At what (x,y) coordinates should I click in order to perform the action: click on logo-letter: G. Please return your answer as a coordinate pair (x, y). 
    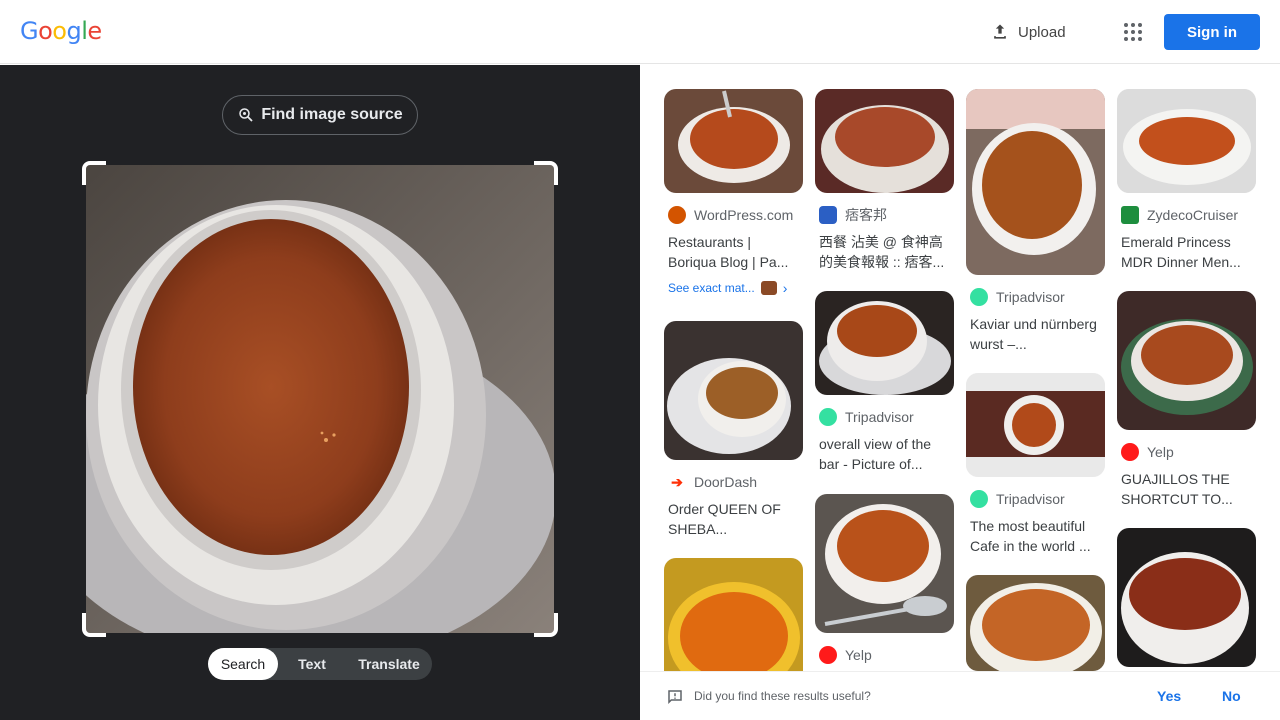
    Looking at the image, I should click on (29, 31).